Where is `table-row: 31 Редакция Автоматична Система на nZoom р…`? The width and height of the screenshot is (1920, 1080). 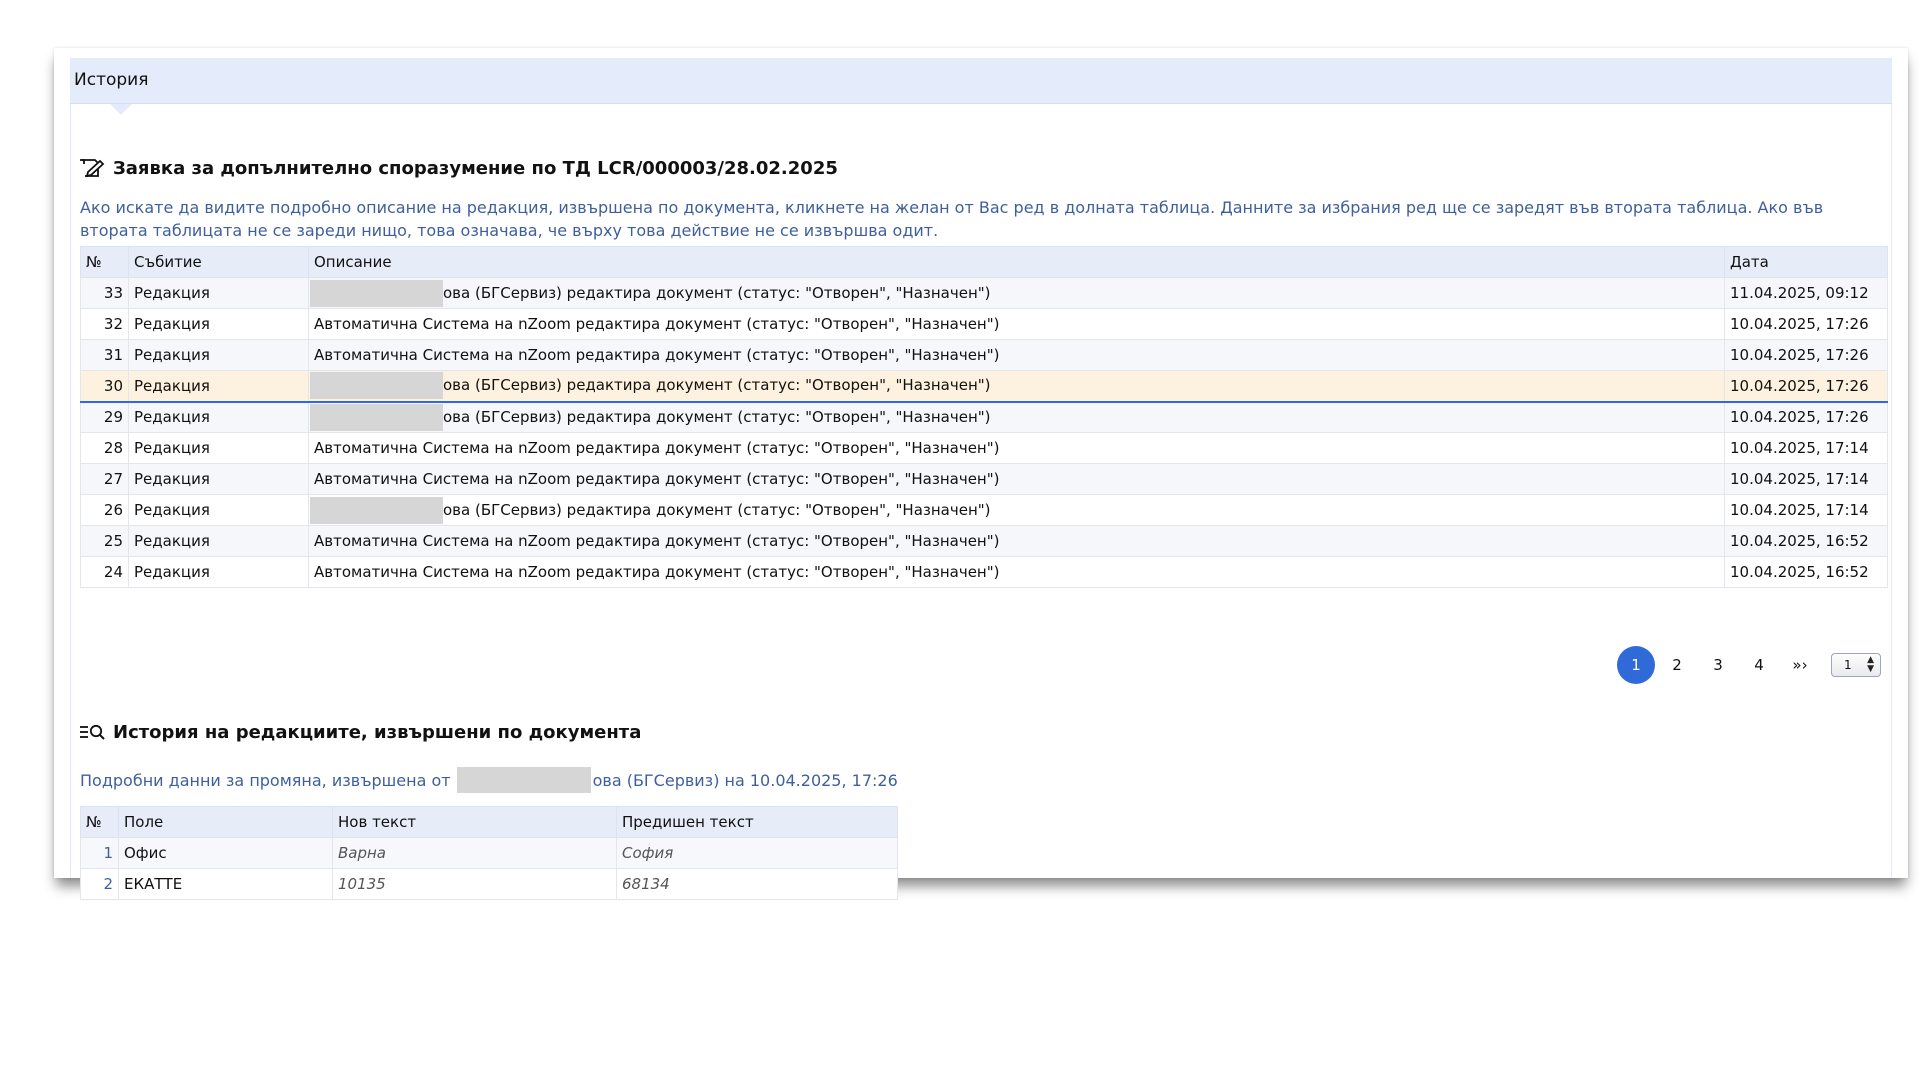
table-row: 31 Редакция Автоматична Система на nZoom р… is located at coordinates (984, 355).